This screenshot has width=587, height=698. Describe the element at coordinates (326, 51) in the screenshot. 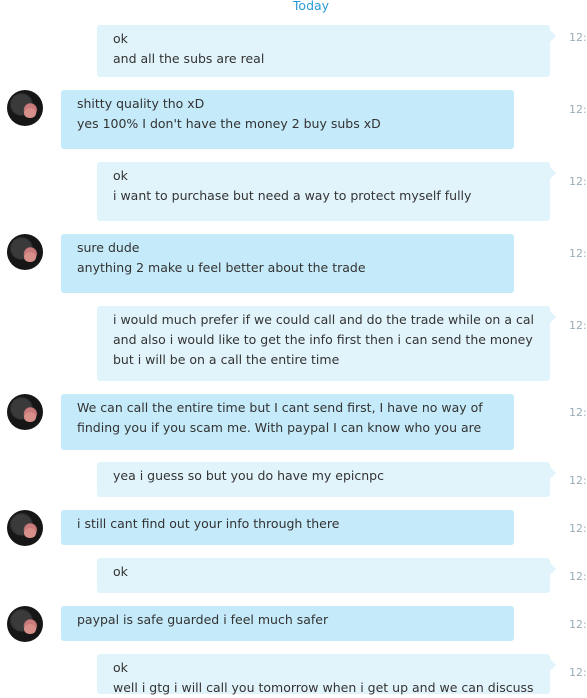

I see `message-bubble-outgoing: ok and all the subs are real` at that location.